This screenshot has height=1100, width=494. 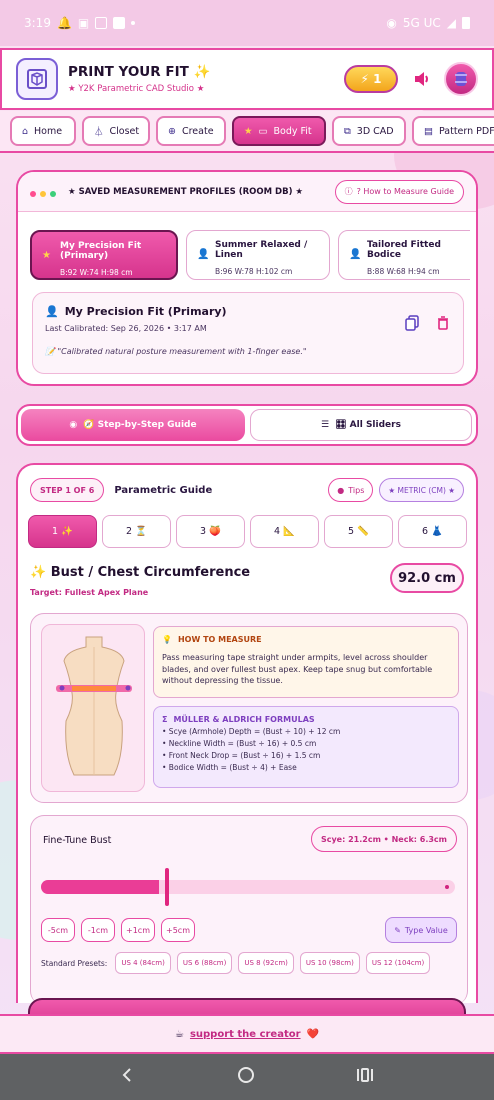 I want to click on tab-home: ⌂ Home, so click(x=43, y=131).